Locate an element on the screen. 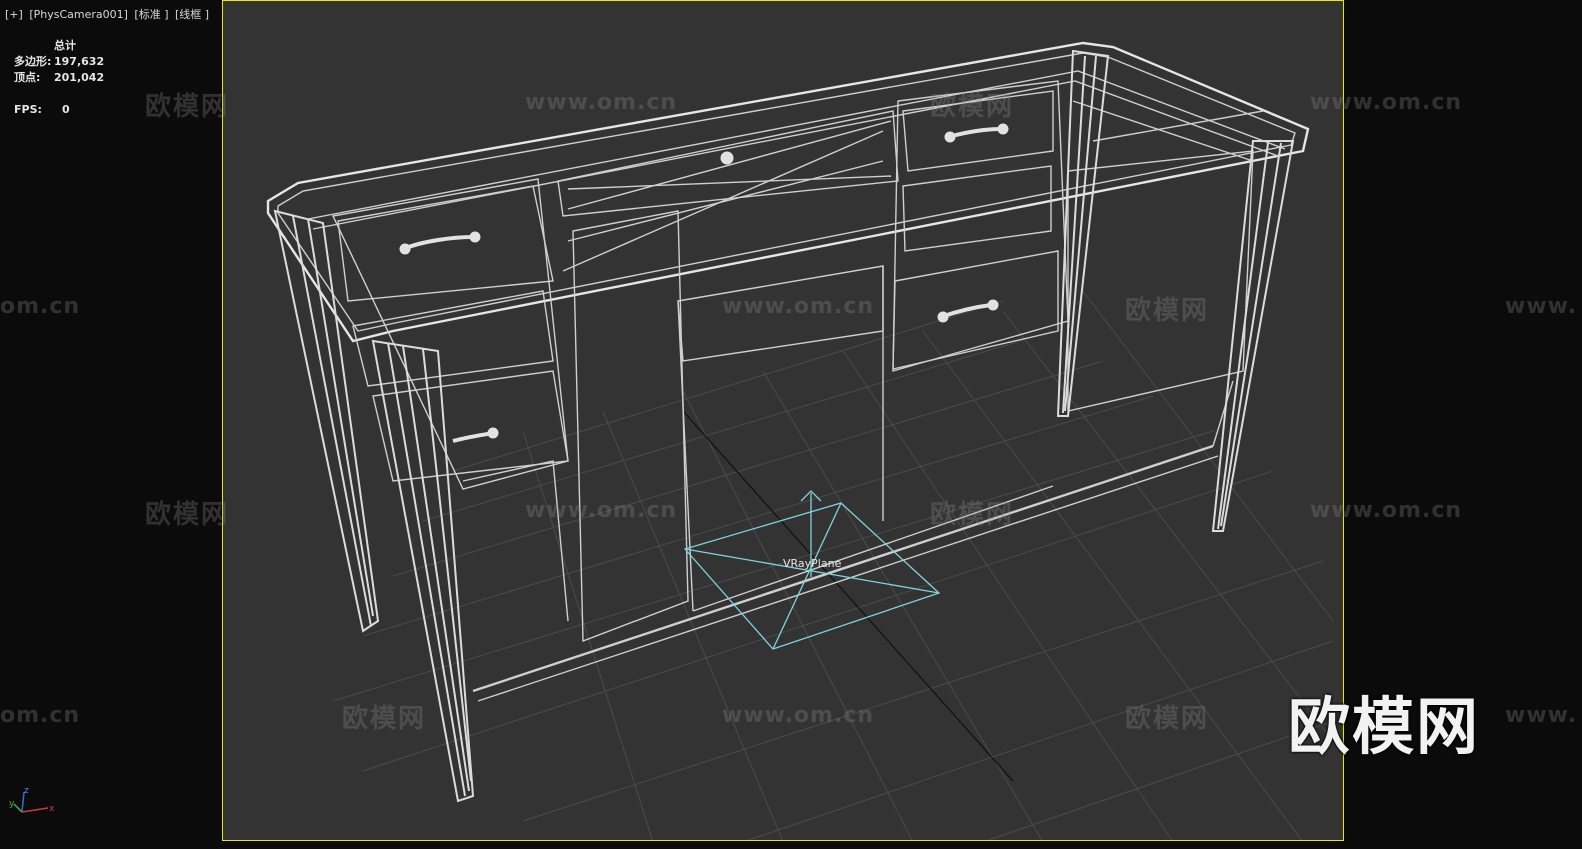 The image size is (1582, 849). statistics-panel: 总计 多边形: 197,632 顶点: 201,042 FPS: 0 is located at coordinates (59, 78).